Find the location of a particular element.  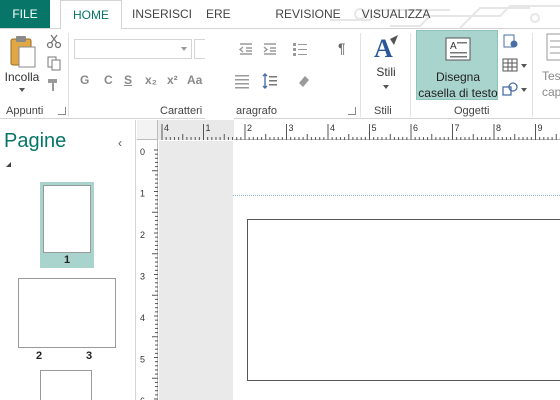

vertical-ruler: 0 1 2 3 4 5 6 is located at coordinates (147, 270).